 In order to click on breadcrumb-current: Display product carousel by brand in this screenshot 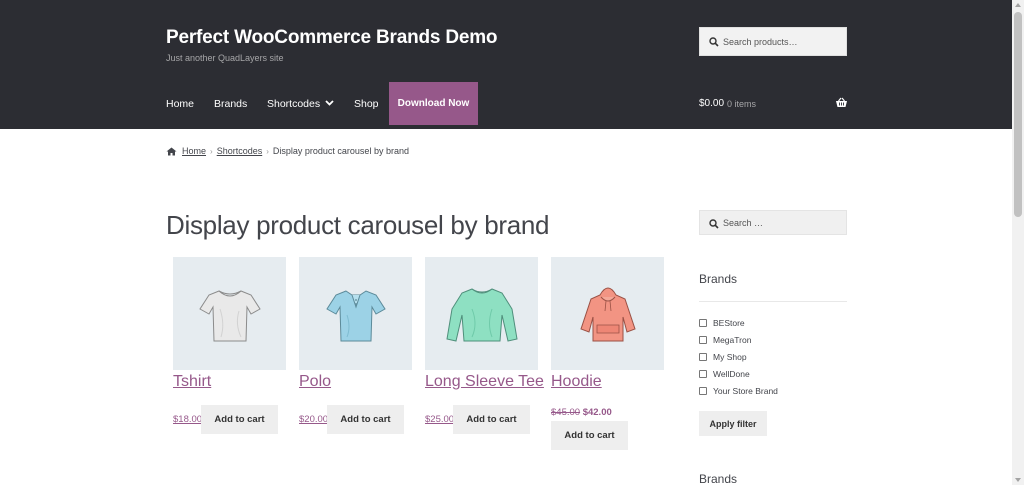, I will do `click(340, 151)`.